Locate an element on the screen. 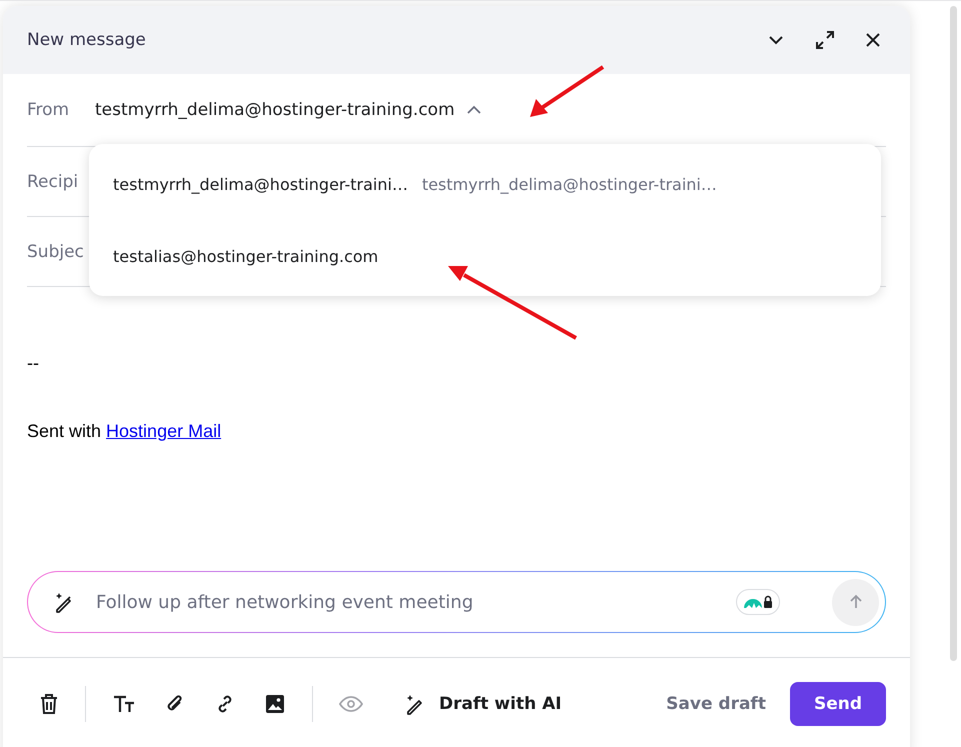  scrollbar is located at coordinates (953, 333).